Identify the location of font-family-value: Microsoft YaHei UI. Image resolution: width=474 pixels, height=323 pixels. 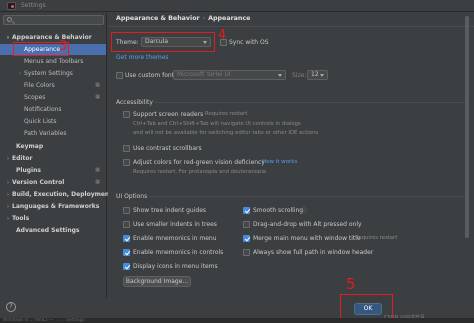
(204, 74).